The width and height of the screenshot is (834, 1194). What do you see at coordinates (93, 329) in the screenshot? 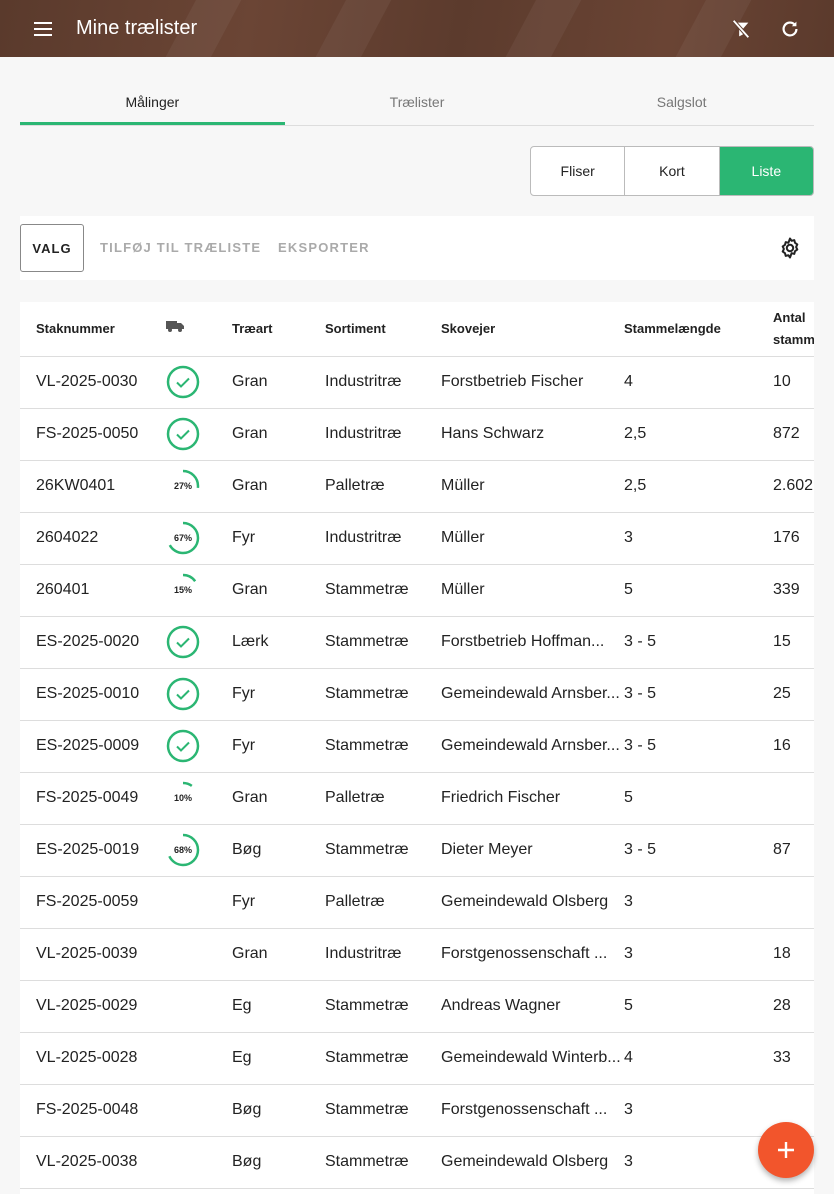
I see `column-header-stack: Staknummer` at bounding box center [93, 329].